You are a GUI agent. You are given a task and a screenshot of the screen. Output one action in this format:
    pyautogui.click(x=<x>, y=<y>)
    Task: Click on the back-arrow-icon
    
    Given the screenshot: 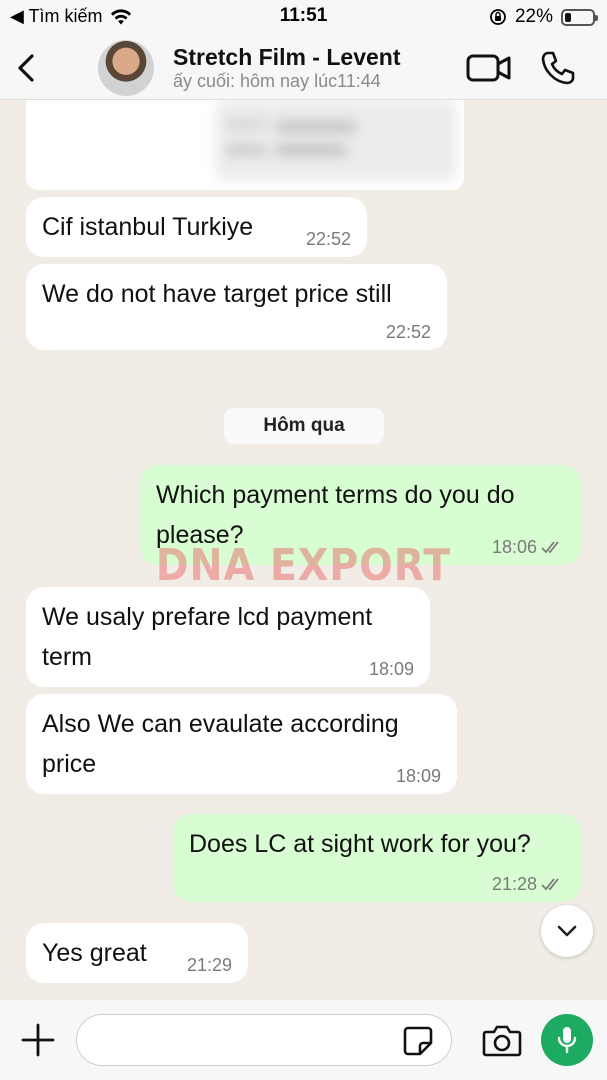 What is the action you would take?
    pyautogui.click(x=27, y=68)
    